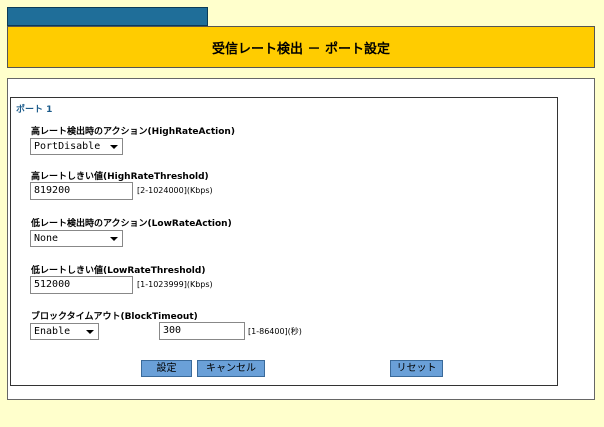 Image resolution: width=604 pixels, height=427 pixels. I want to click on reset-button: リセット, so click(416, 368).